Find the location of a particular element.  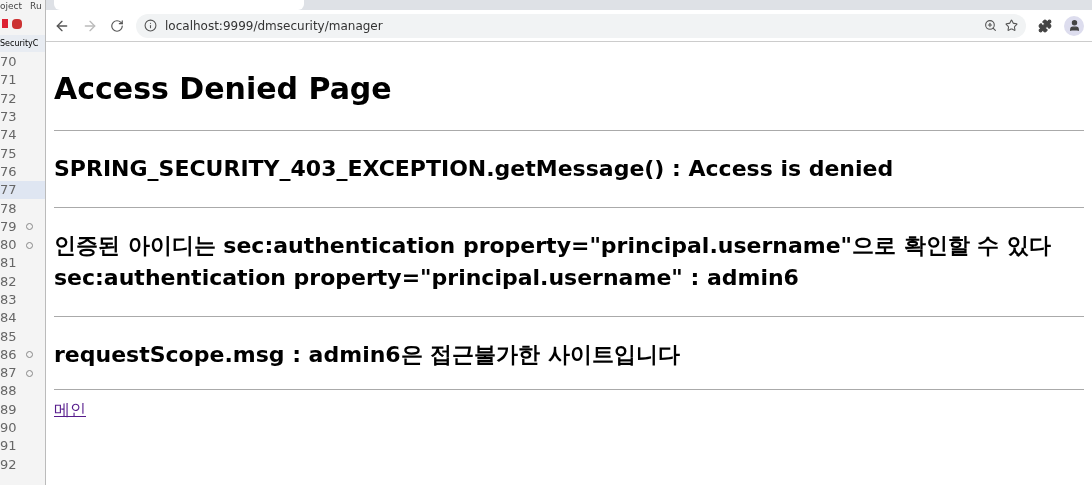

line-number: 73 is located at coordinates (9, 117).